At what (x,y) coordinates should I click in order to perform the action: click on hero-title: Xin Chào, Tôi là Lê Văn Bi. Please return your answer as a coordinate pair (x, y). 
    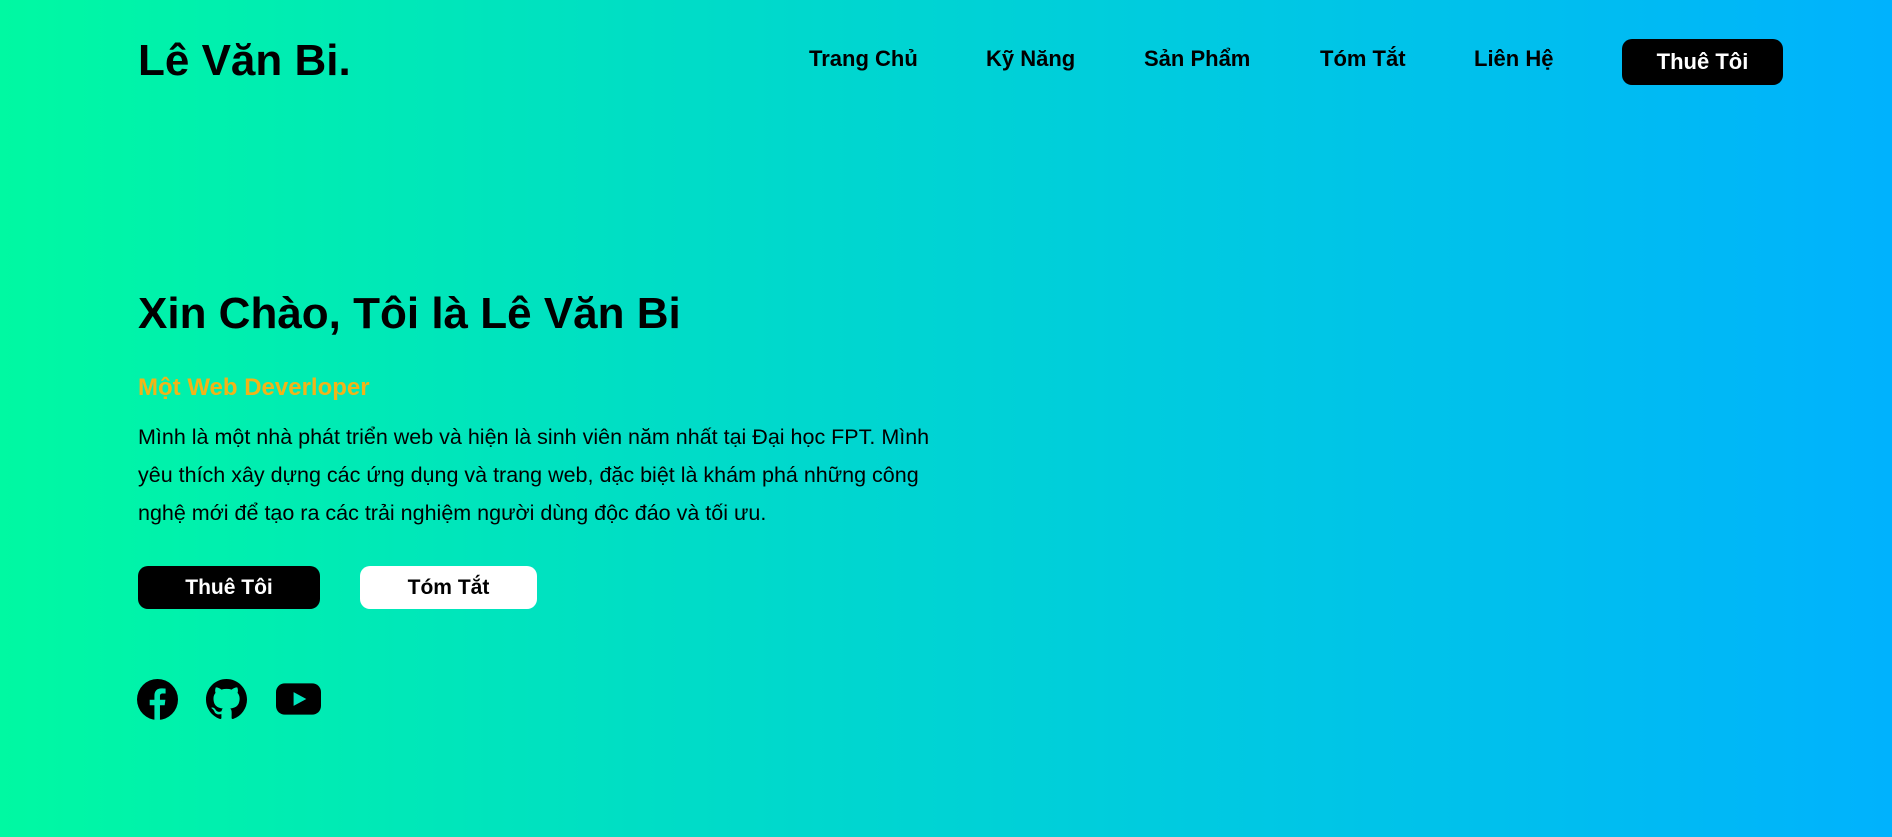
    Looking at the image, I should click on (409, 313).